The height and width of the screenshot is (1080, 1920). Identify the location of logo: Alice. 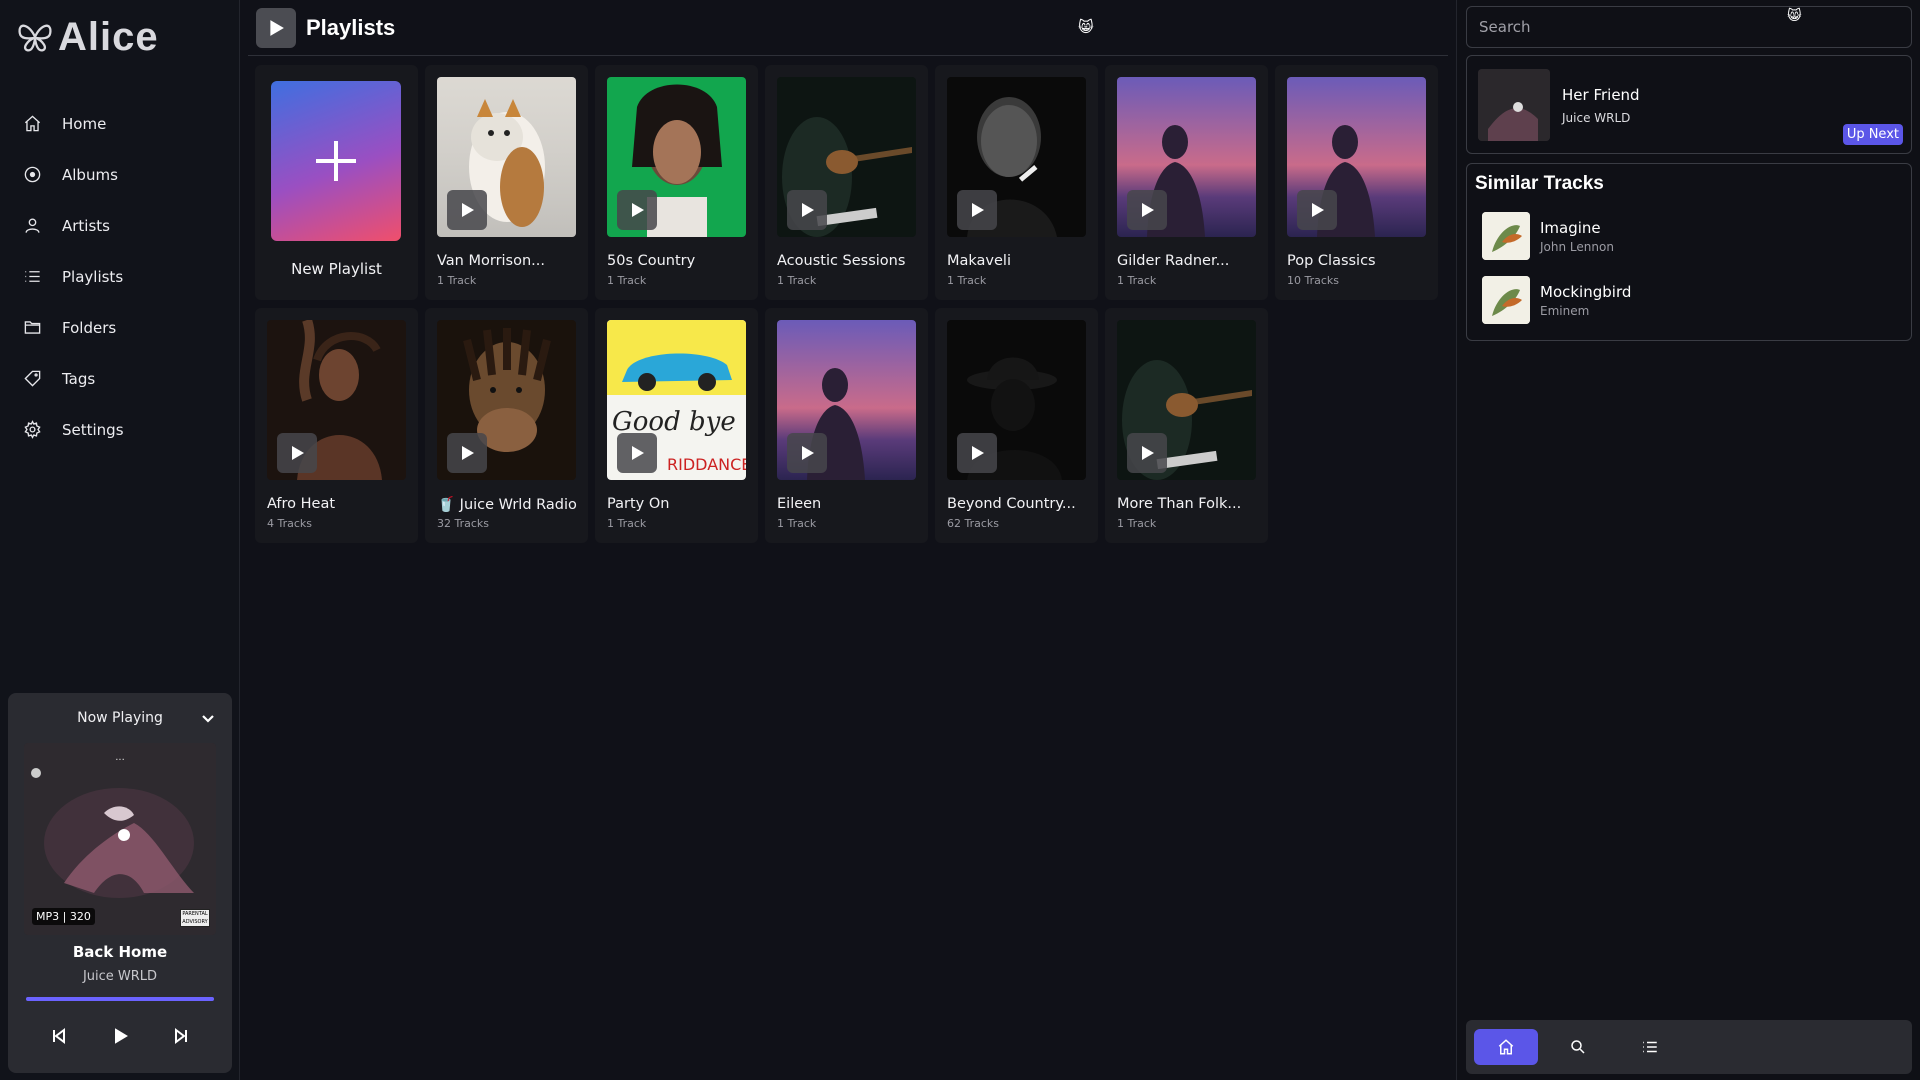
(119, 30).